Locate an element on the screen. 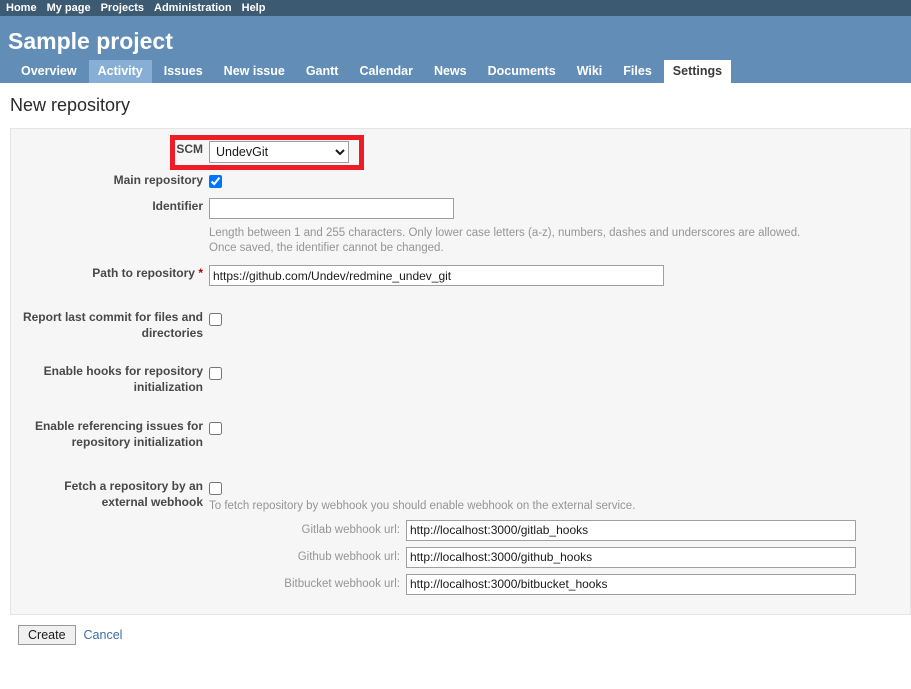 The image size is (911, 689). fetch-by-webhook-checkbox is located at coordinates (215, 488).